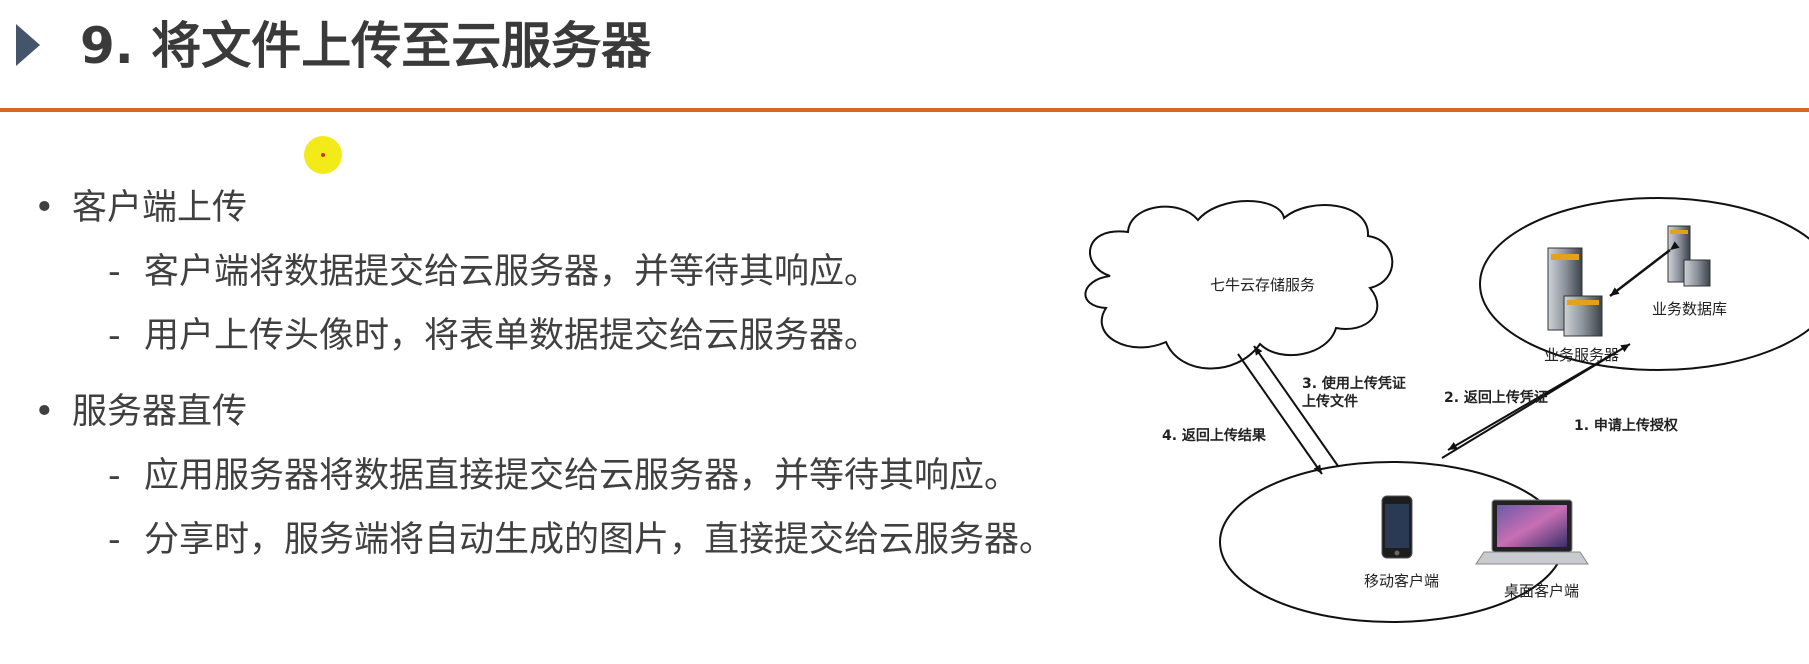 The image size is (1809, 664). What do you see at coordinates (1280, 414) in the screenshot?
I see `arrow-return-result` at bounding box center [1280, 414].